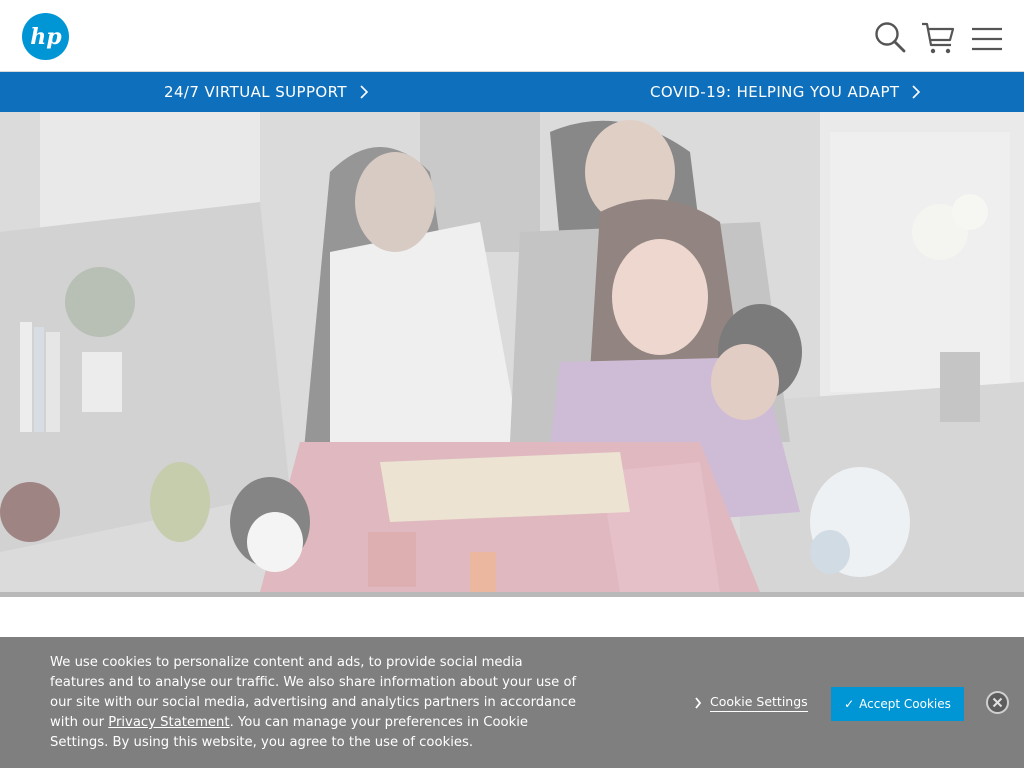 Image resolution: width=1024 pixels, height=768 pixels. What do you see at coordinates (849, 704) in the screenshot?
I see `check-icon: ✓` at bounding box center [849, 704].